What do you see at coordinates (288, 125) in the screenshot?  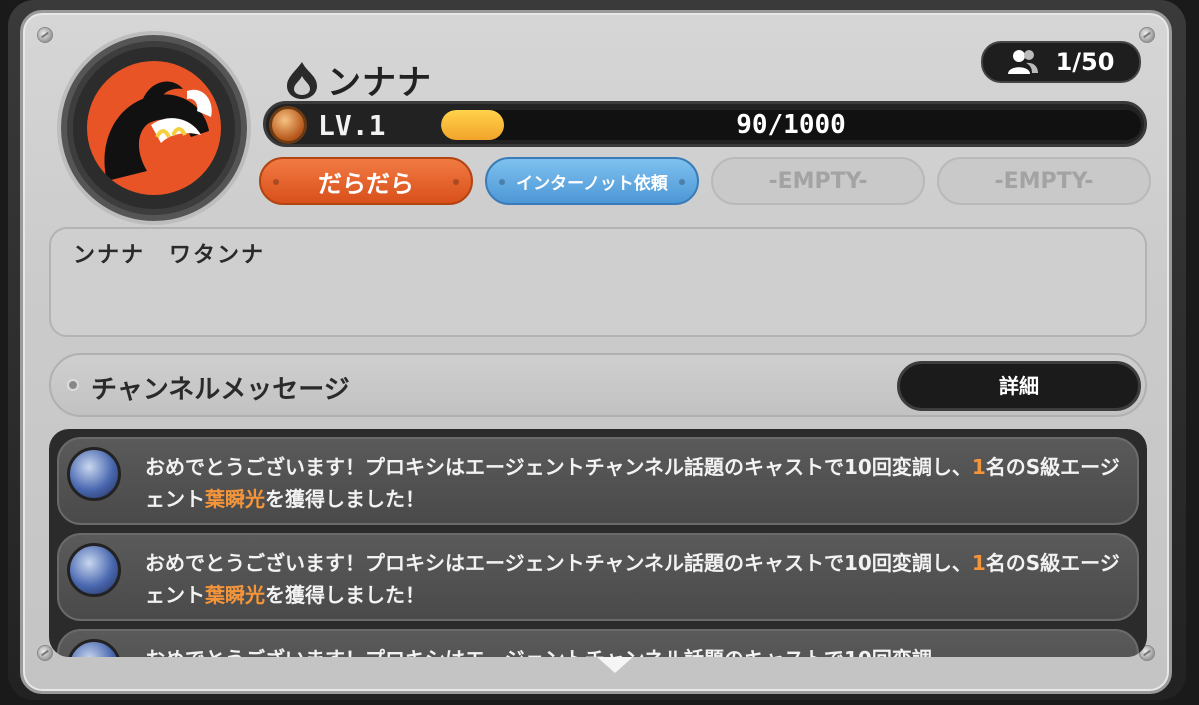 I see `level-gem-icon` at bounding box center [288, 125].